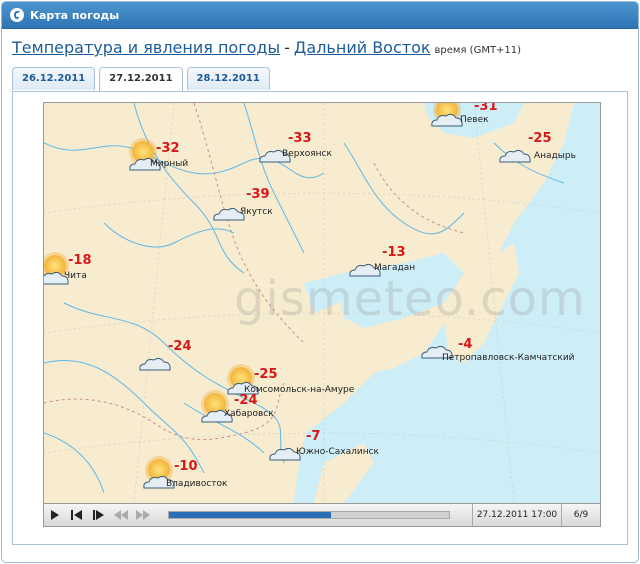  Describe the element at coordinates (395, 268) in the screenshot. I see `station-name: Магадан` at that location.